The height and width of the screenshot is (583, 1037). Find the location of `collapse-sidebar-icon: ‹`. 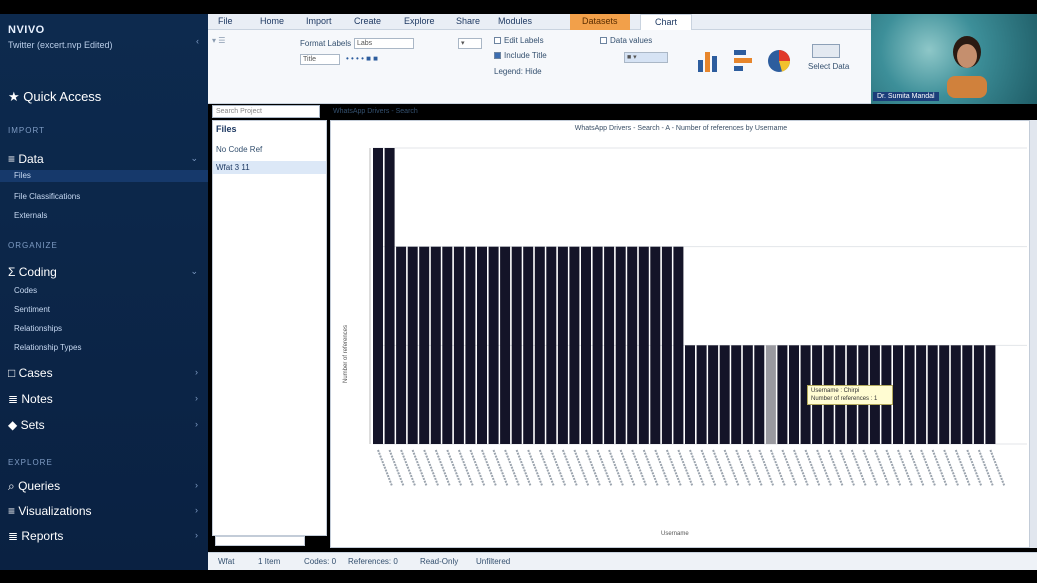

collapse-sidebar-icon: ‹ is located at coordinates (197, 41).